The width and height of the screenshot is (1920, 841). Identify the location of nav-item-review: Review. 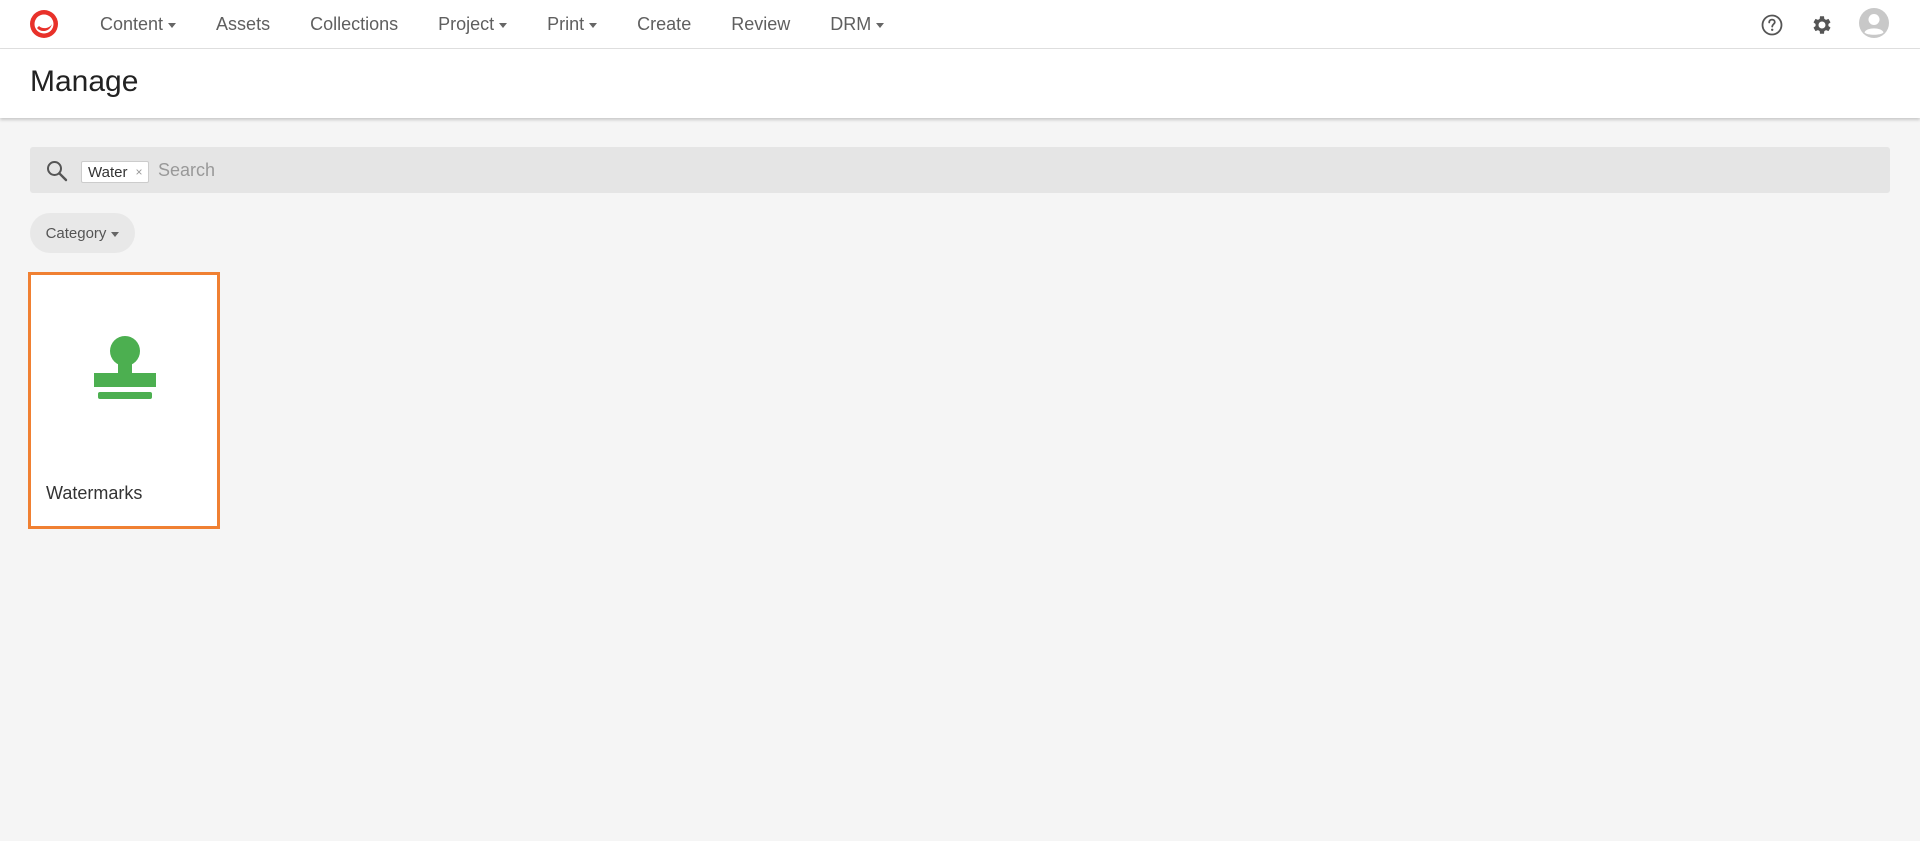
(760, 24).